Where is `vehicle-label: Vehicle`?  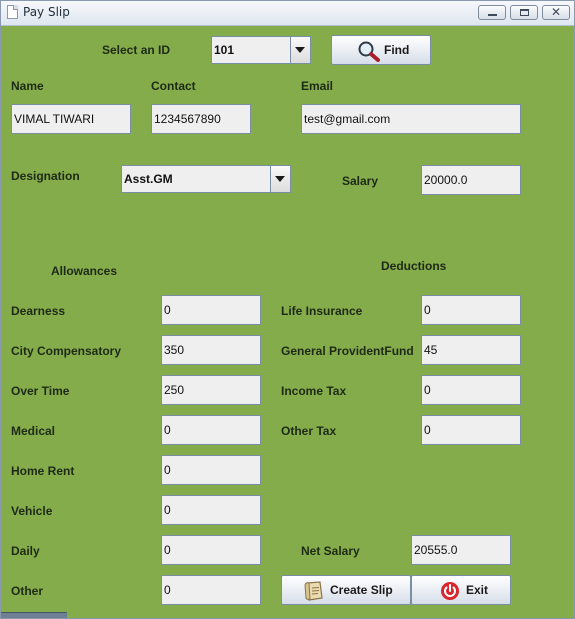
vehicle-label: Vehicle is located at coordinates (32, 511).